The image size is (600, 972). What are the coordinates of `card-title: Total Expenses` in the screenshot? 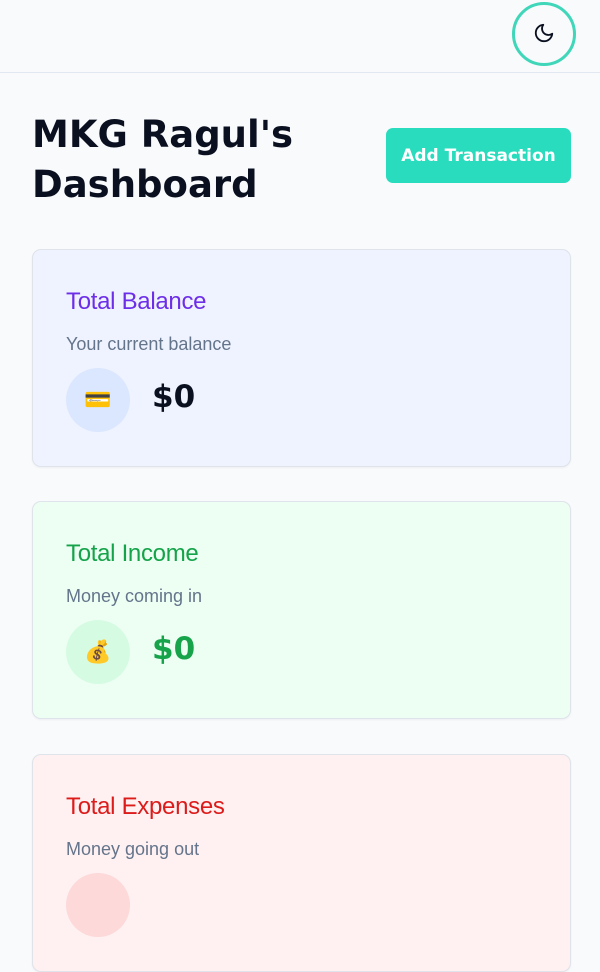 It's located at (145, 806).